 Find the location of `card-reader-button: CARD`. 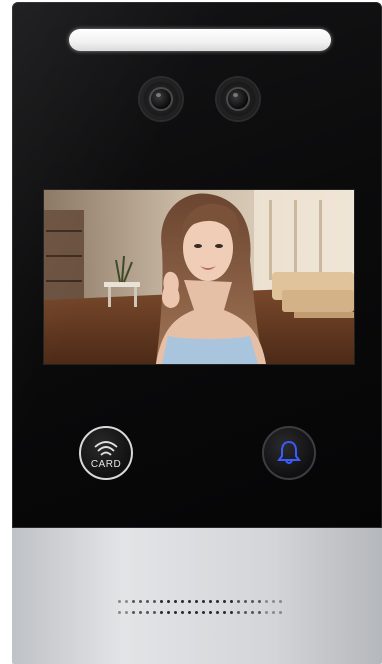

card-reader-button: CARD is located at coordinates (106, 453).